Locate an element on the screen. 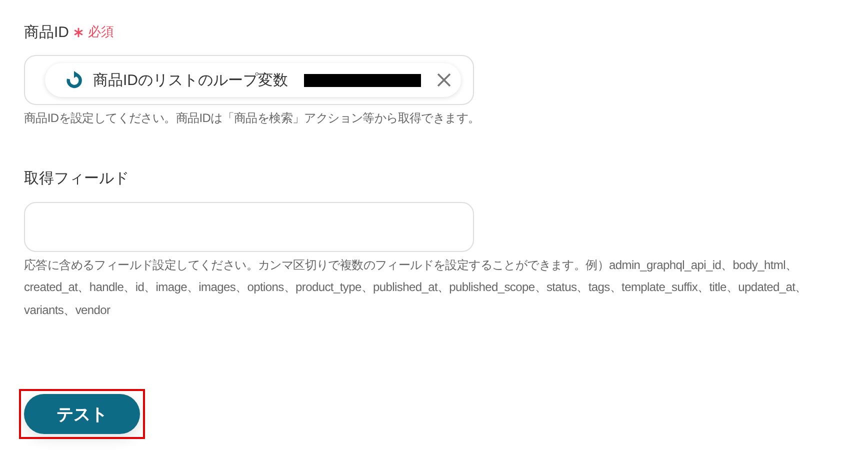  required-label: 必須 is located at coordinates (101, 32).